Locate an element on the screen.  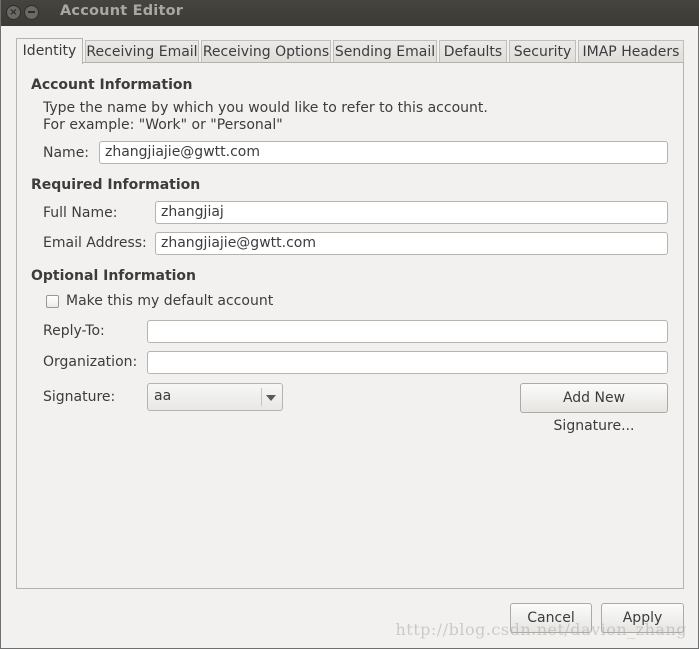
account-description-line2: For example: "Work" or "Personal" is located at coordinates (163, 125).